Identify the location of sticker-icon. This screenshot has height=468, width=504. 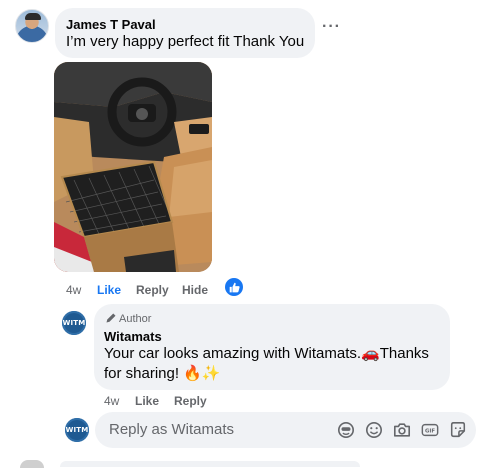
(458, 430).